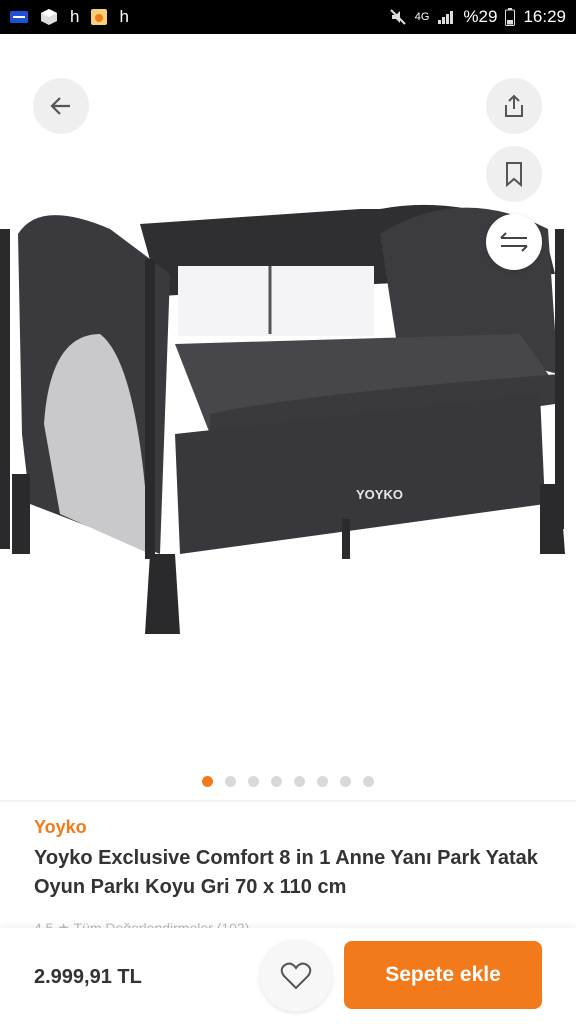  What do you see at coordinates (60, 827) in the screenshot?
I see `brand-link: Yoyko` at bounding box center [60, 827].